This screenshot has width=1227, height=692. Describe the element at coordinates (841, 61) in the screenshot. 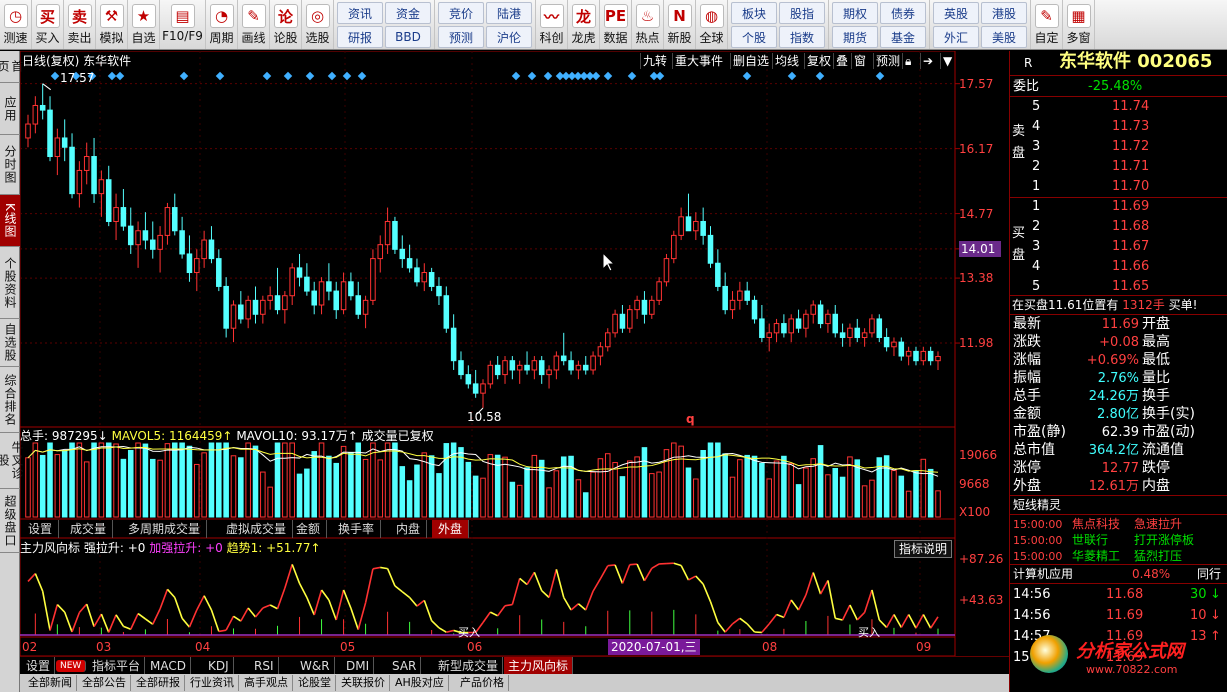

I see `chart-button-5: 叠` at that location.